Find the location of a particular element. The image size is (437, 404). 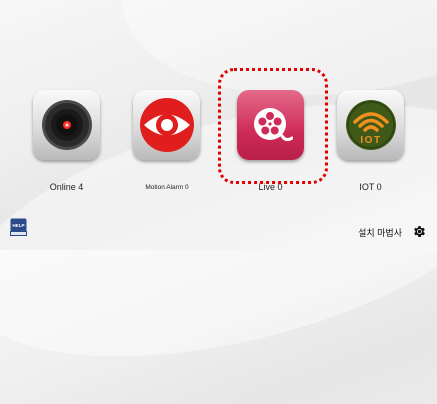

online-label: Online 4 is located at coordinates (66, 187).